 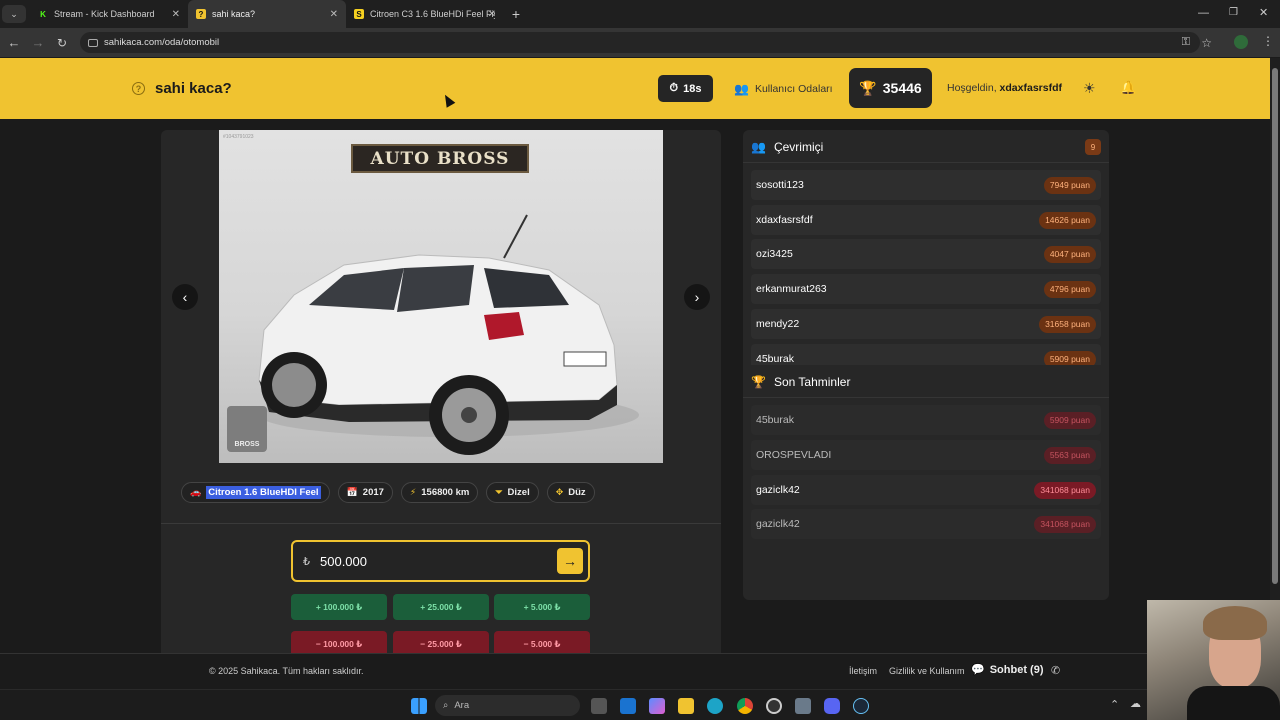 What do you see at coordinates (448, 334) in the screenshot?
I see `car-illustration` at bounding box center [448, 334].